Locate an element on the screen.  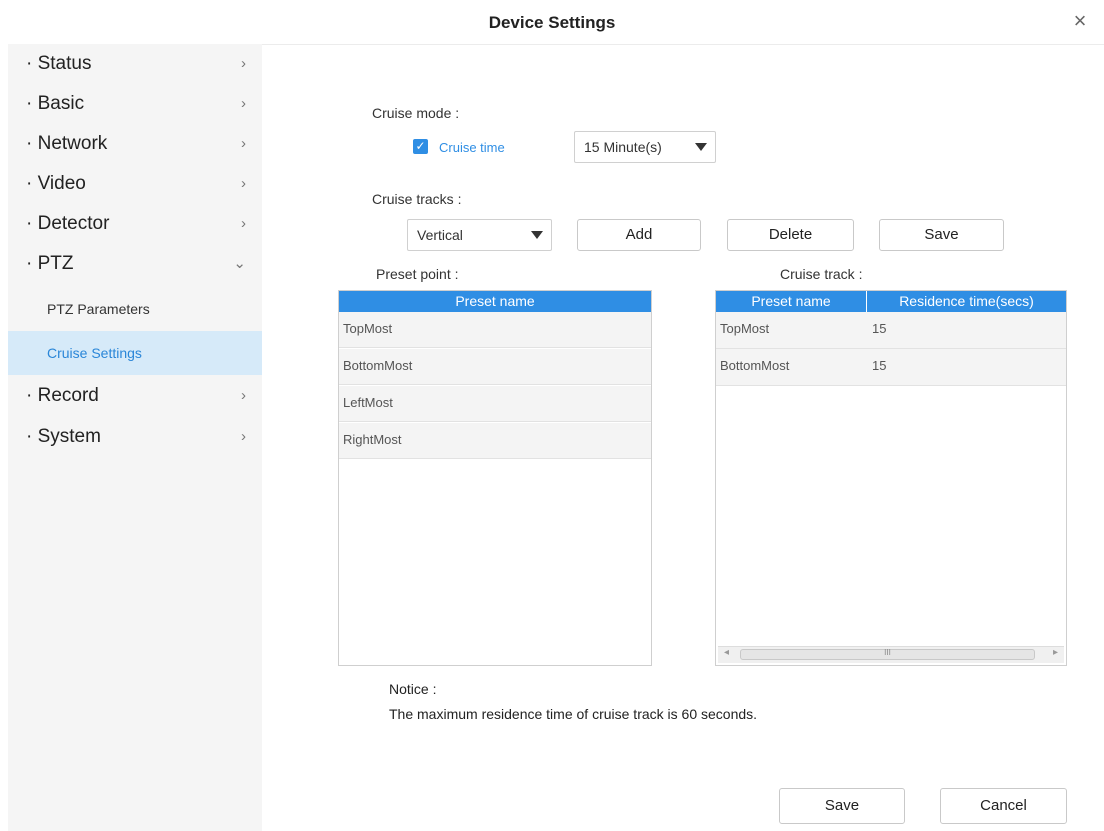
title-bar: Device Settings × is located at coordinates (552, 22).